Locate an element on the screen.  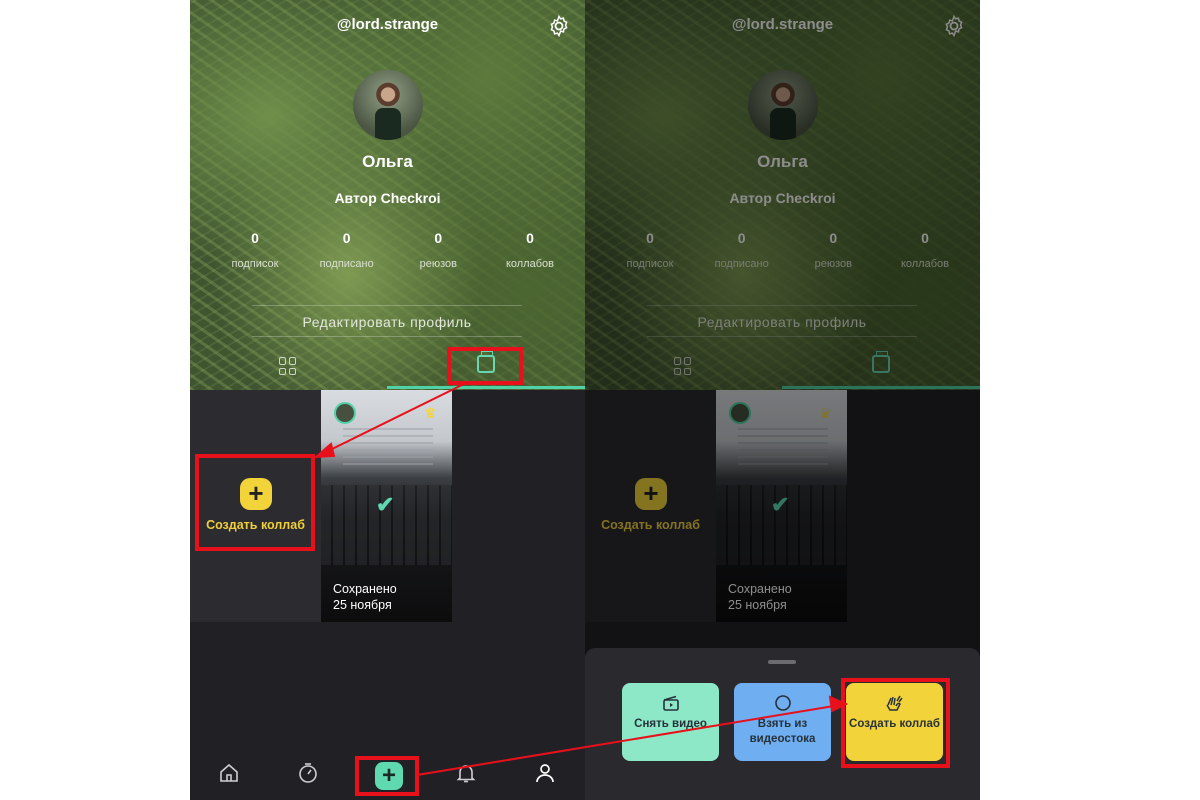
crown-icon: ♛ is located at coordinates (430, 413).